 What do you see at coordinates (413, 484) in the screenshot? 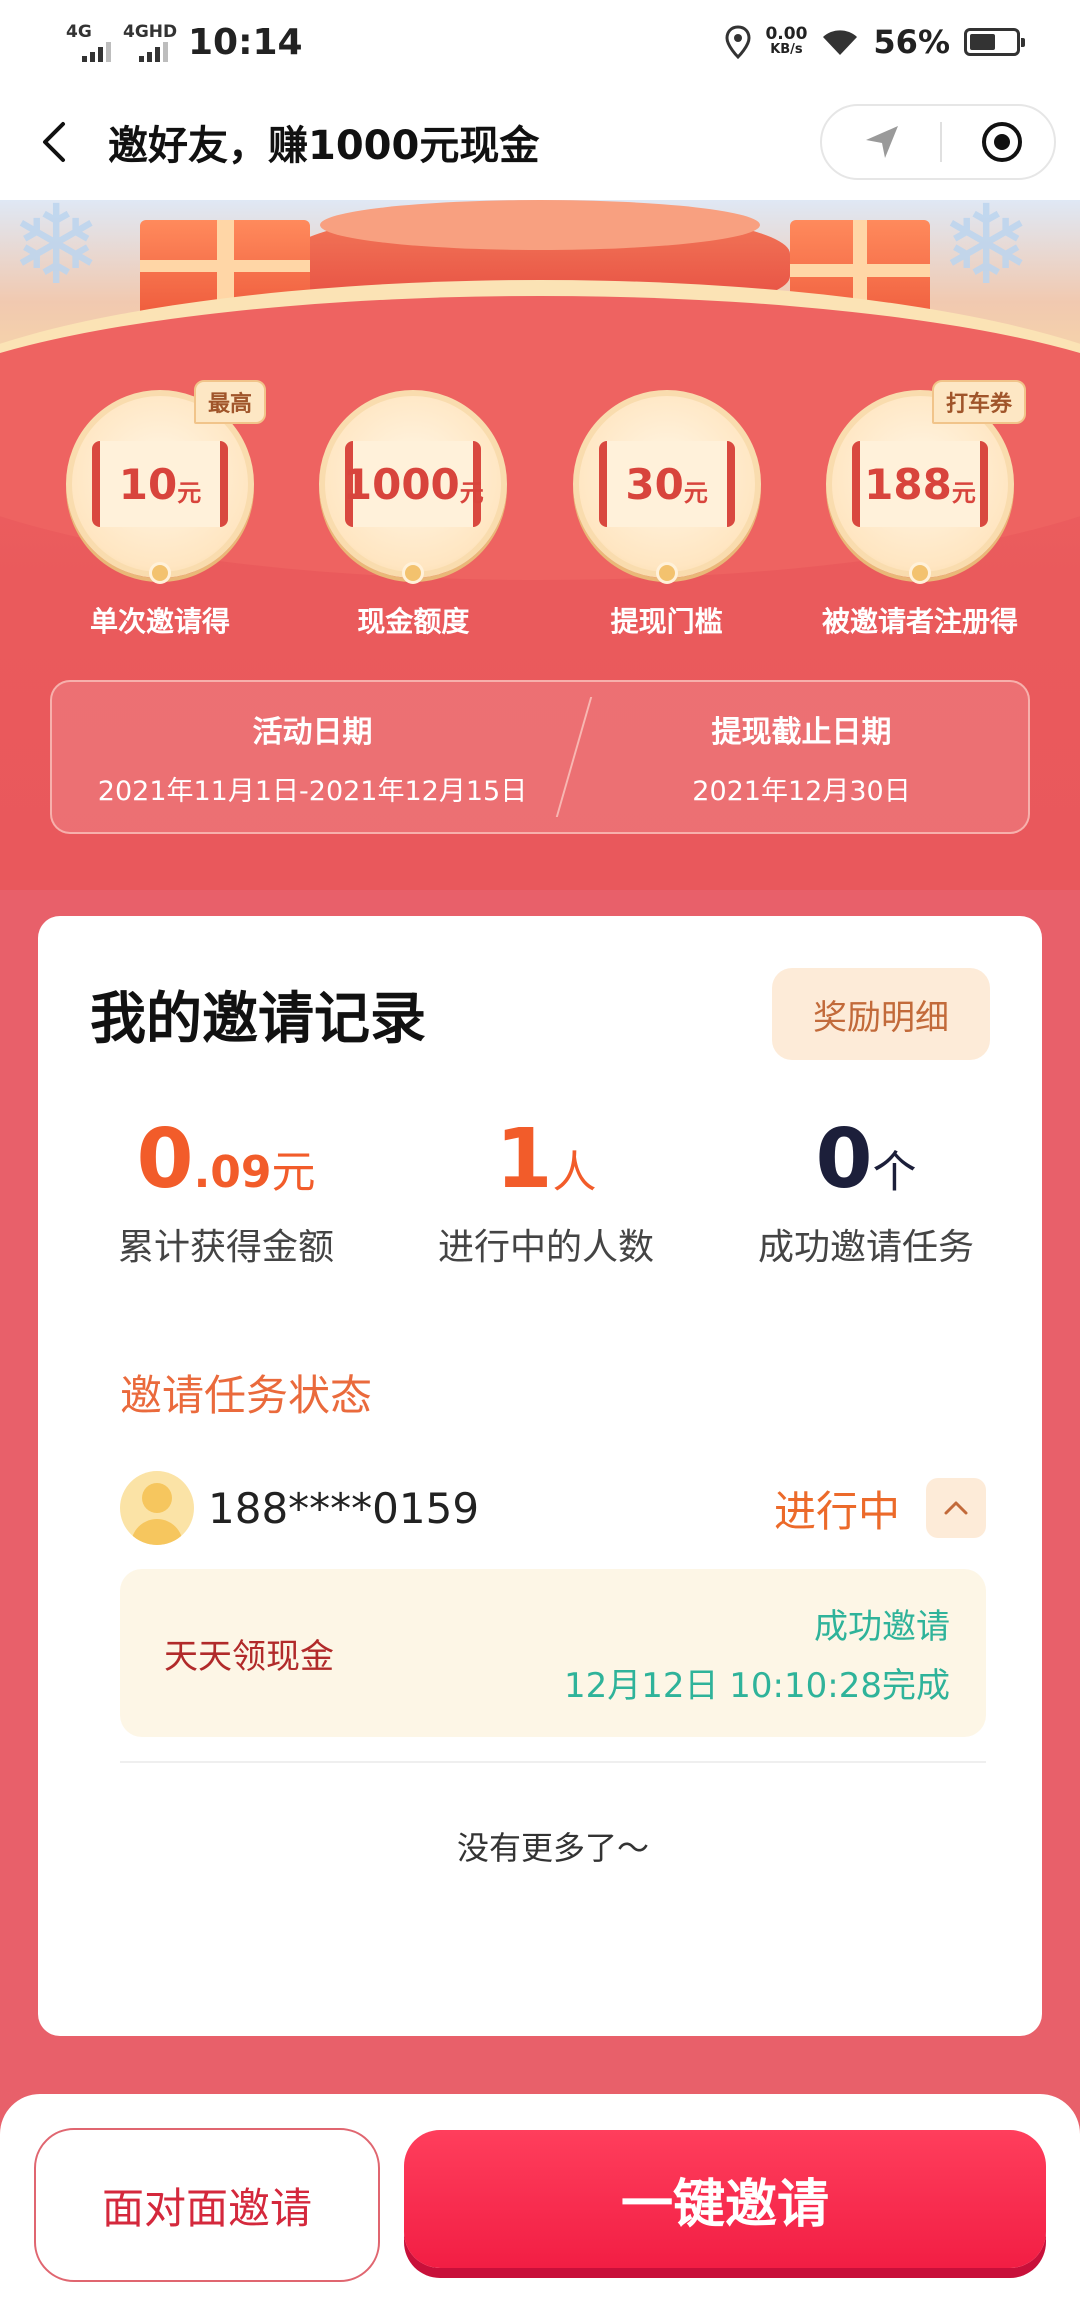
I see `reward-amount: 1000 元` at bounding box center [413, 484].